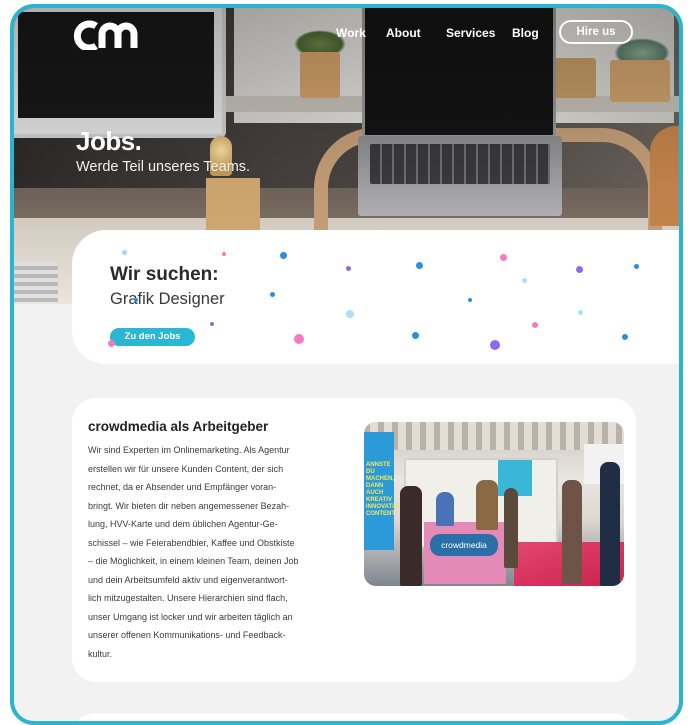 This screenshot has height=725, width=695. What do you see at coordinates (354, 717) in the screenshot?
I see `next-section-card` at bounding box center [354, 717].